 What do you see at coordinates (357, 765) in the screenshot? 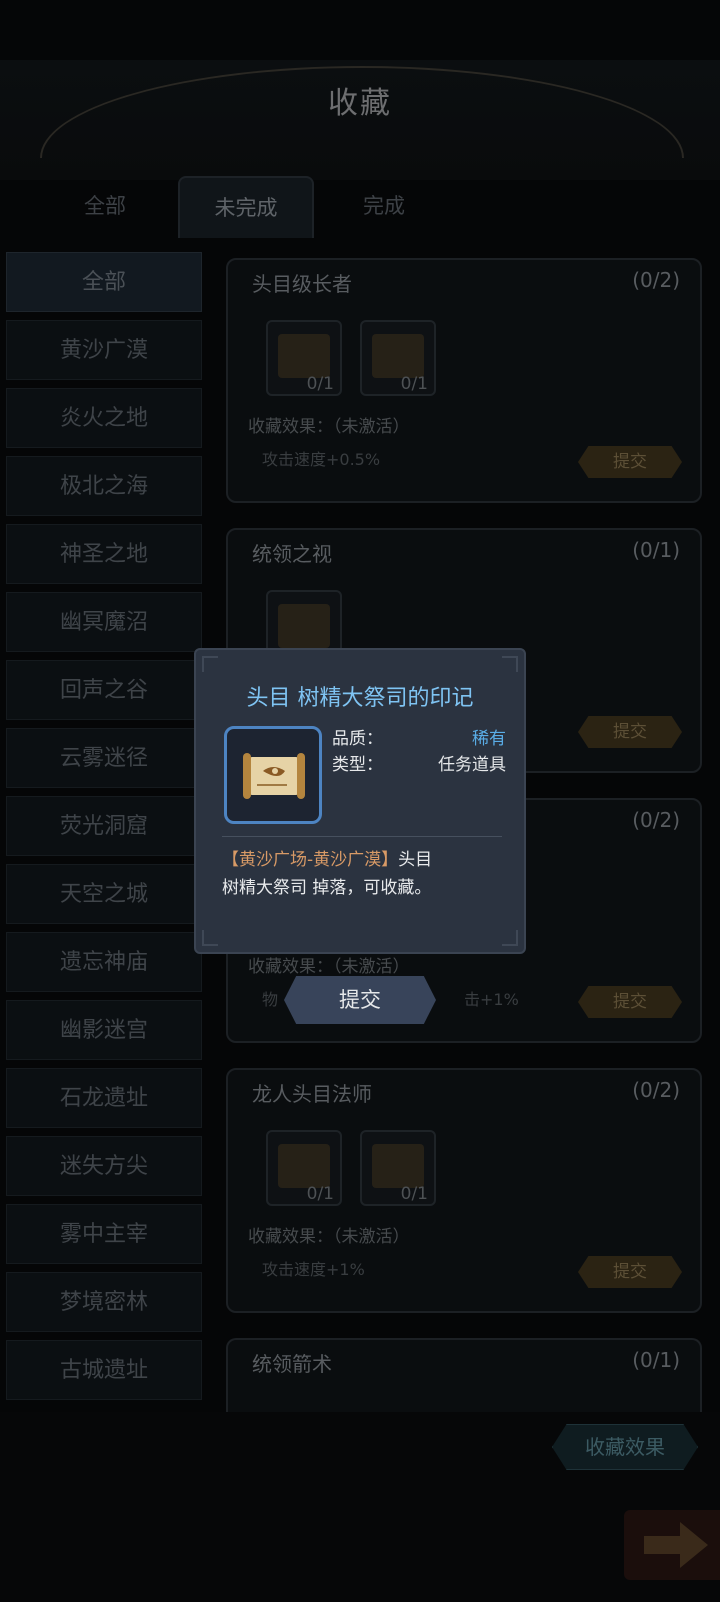
I see `type-label: 类型：` at bounding box center [357, 765].